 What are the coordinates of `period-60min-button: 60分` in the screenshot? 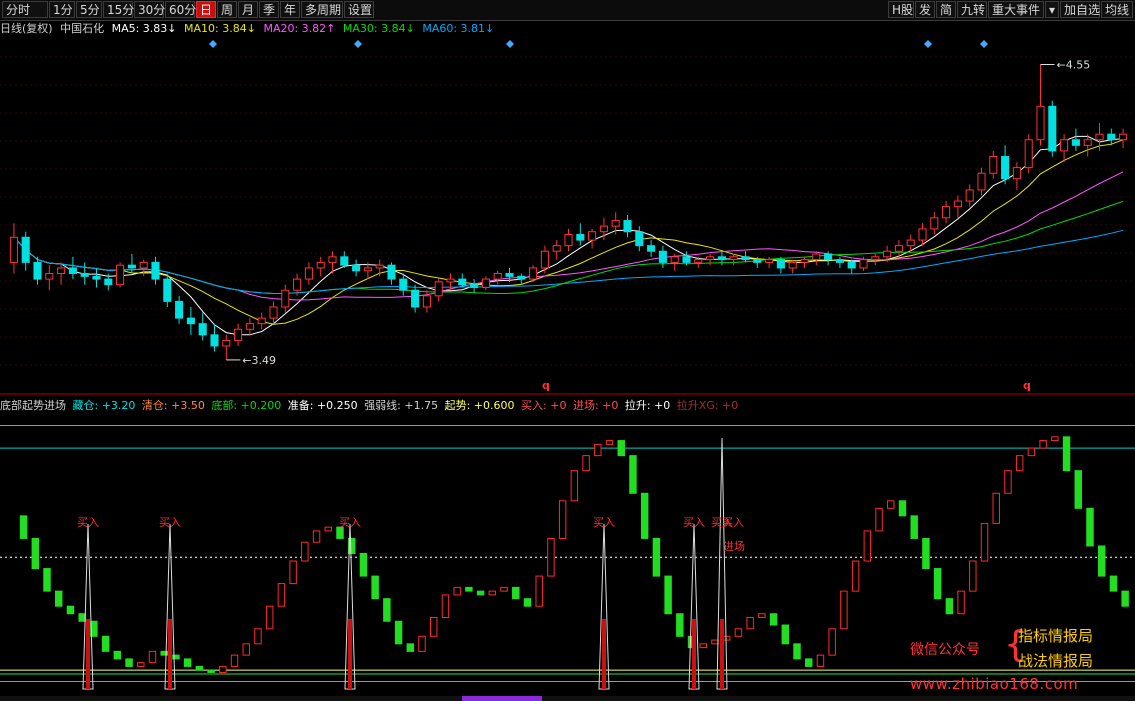 It's located at (180, 9).